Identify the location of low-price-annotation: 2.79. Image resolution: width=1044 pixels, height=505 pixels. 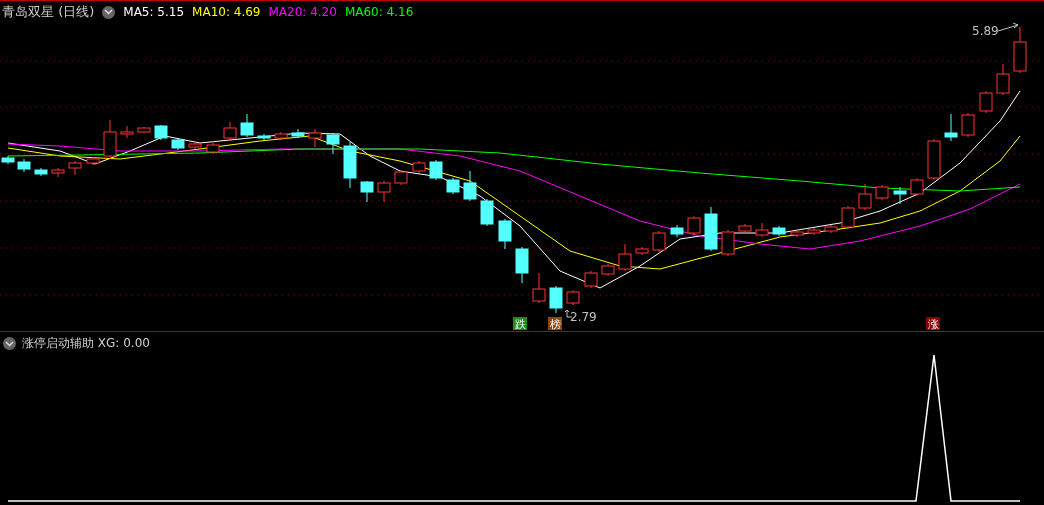
(580, 316).